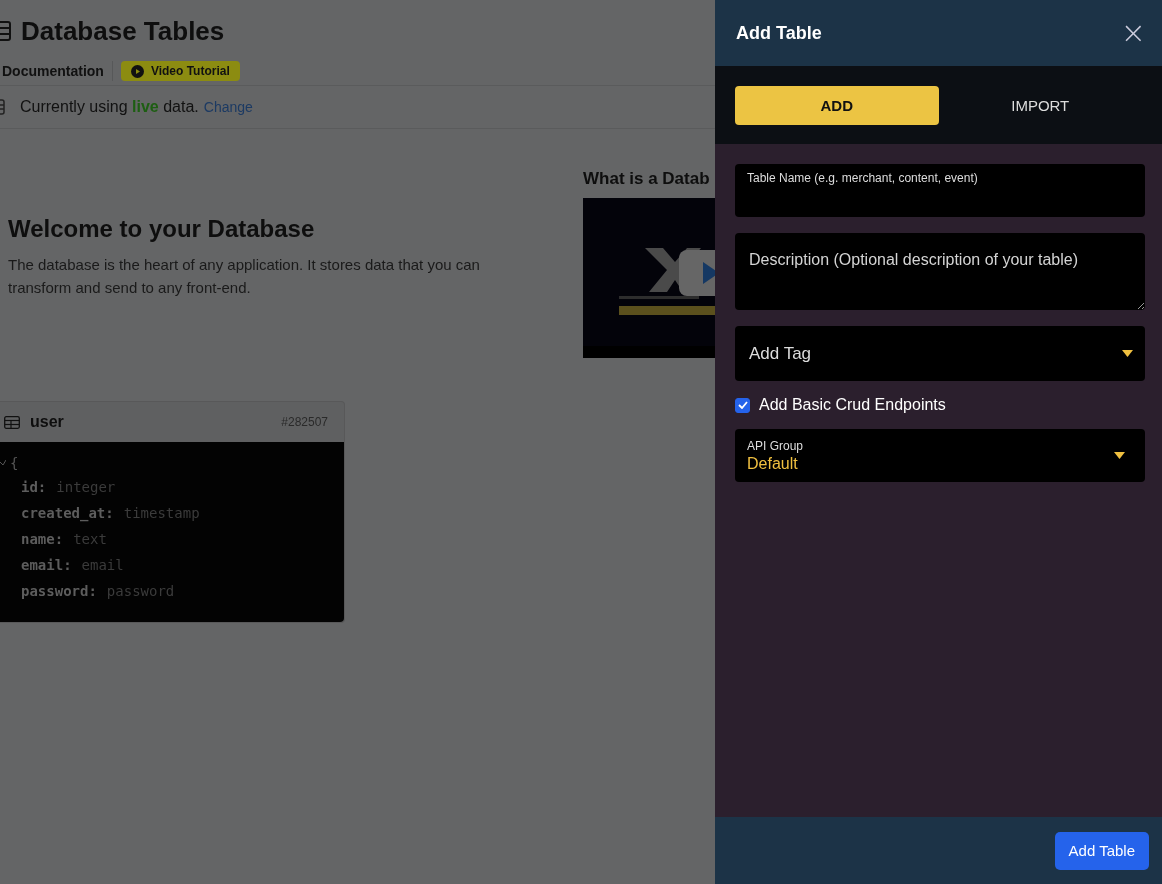  I want to click on field-key: email:, so click(46, 565).